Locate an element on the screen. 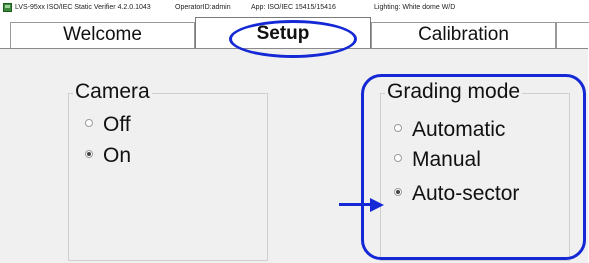 This screenshot has height=263, width=589. lighting-info: Lighting: White dome W/D is located at coordinates (415, 7).